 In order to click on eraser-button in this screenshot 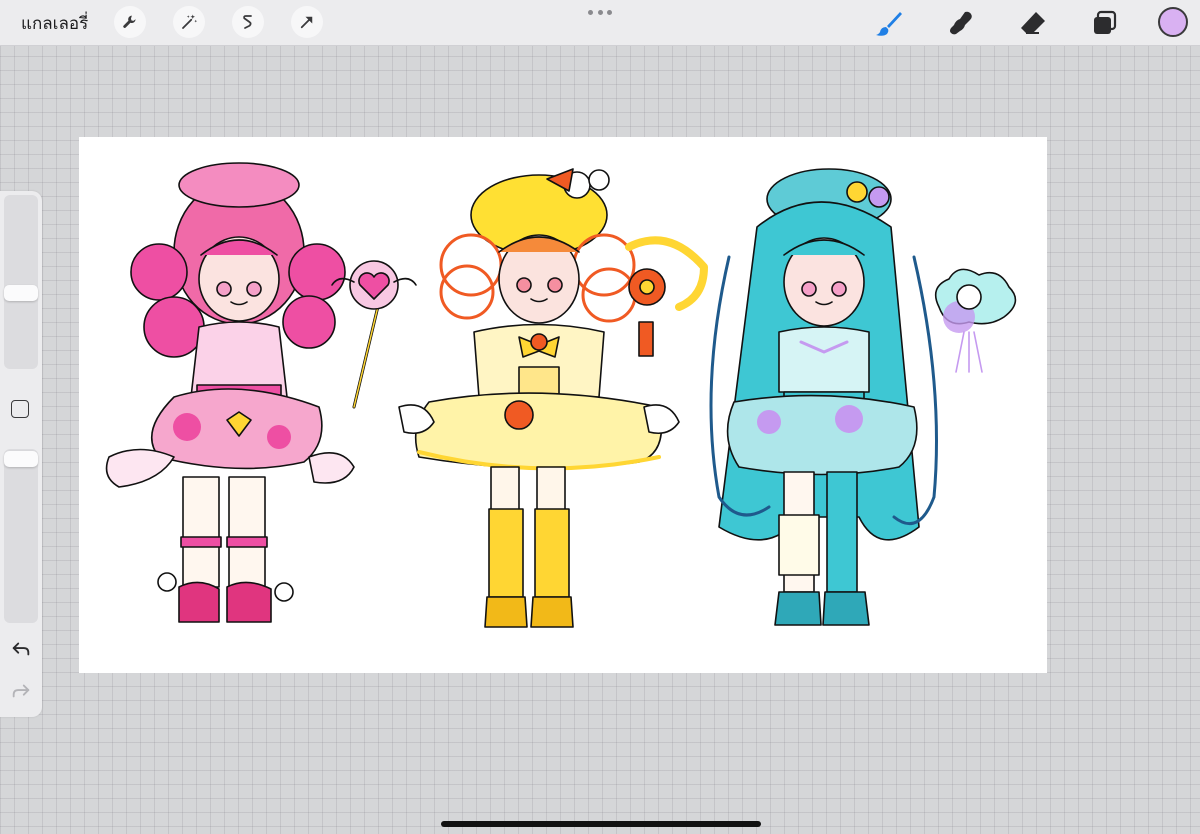, I will do `click(1033, 23)`.